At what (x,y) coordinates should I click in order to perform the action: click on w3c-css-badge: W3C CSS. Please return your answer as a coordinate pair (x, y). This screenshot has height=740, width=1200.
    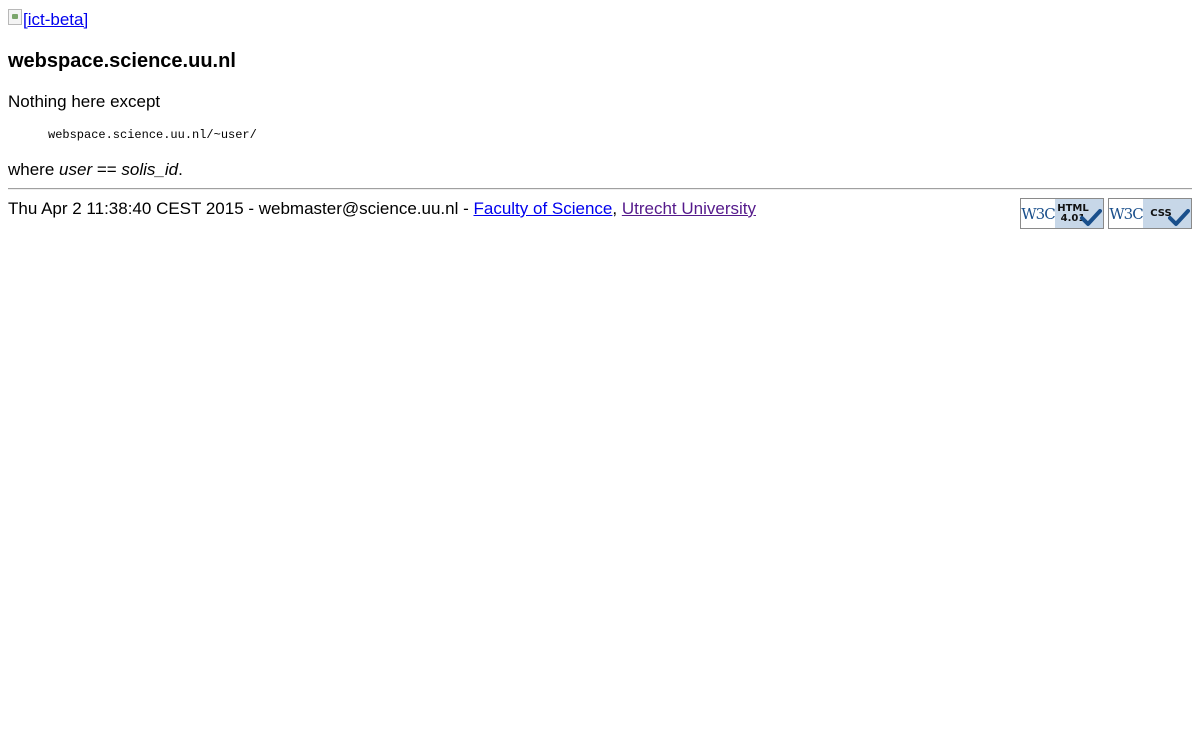
    Looking at the image, I should click on (1150, 213).